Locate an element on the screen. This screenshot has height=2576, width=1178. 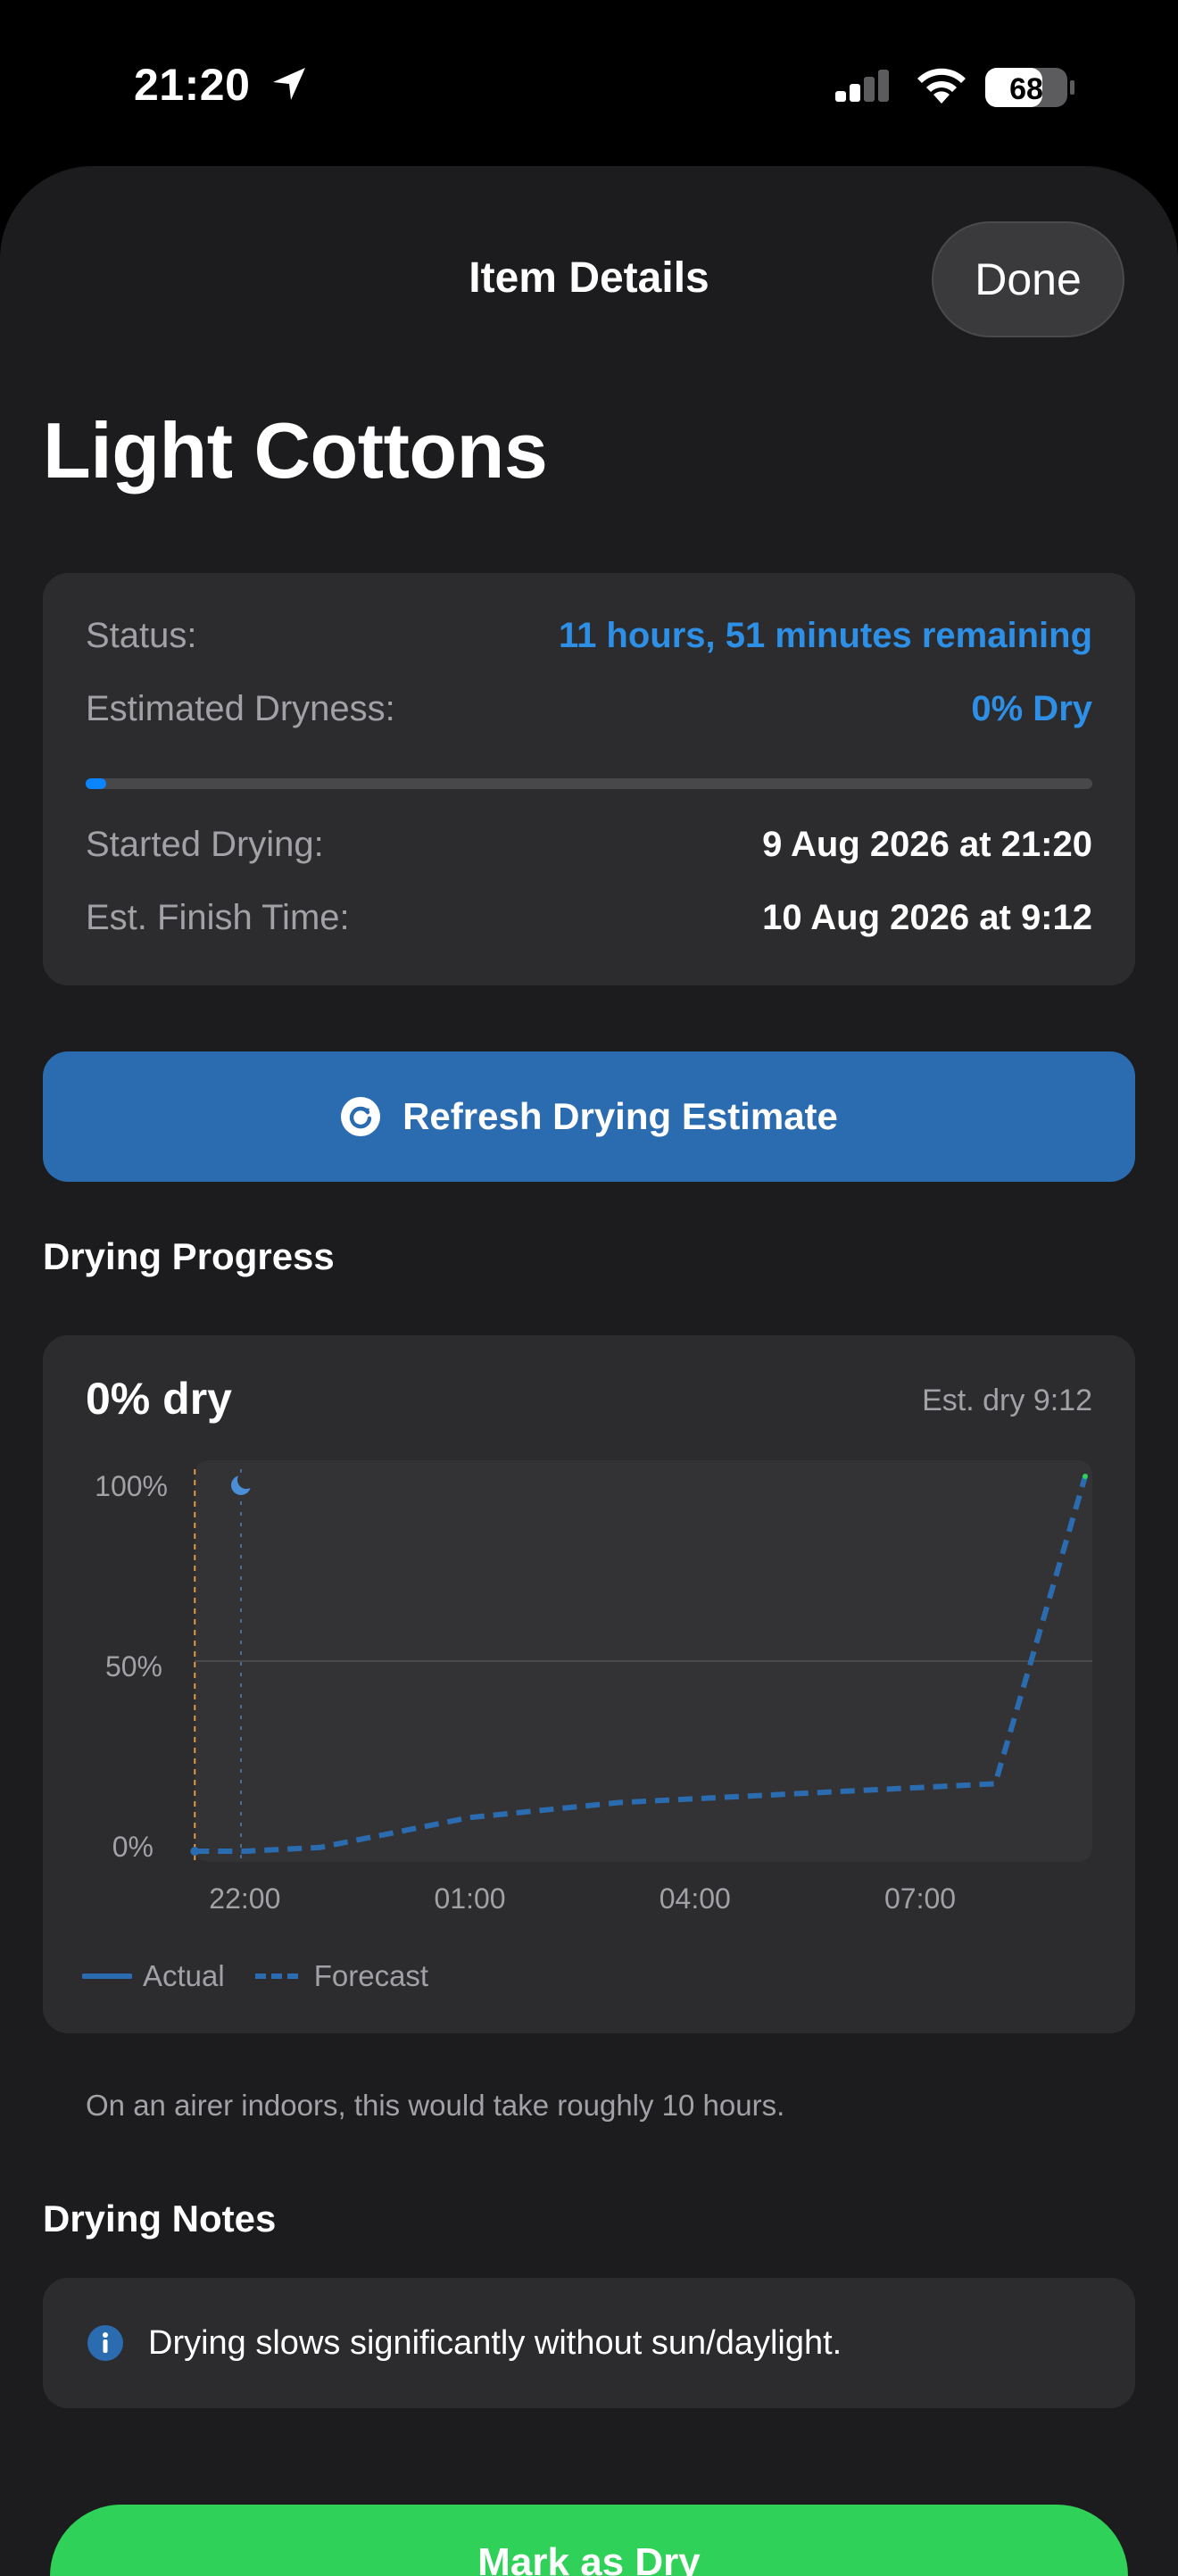
drying-progress-chart: 100% 50% 0% 22:00 01:00 04:00 07:00 is located at coordinates (593, 1688).